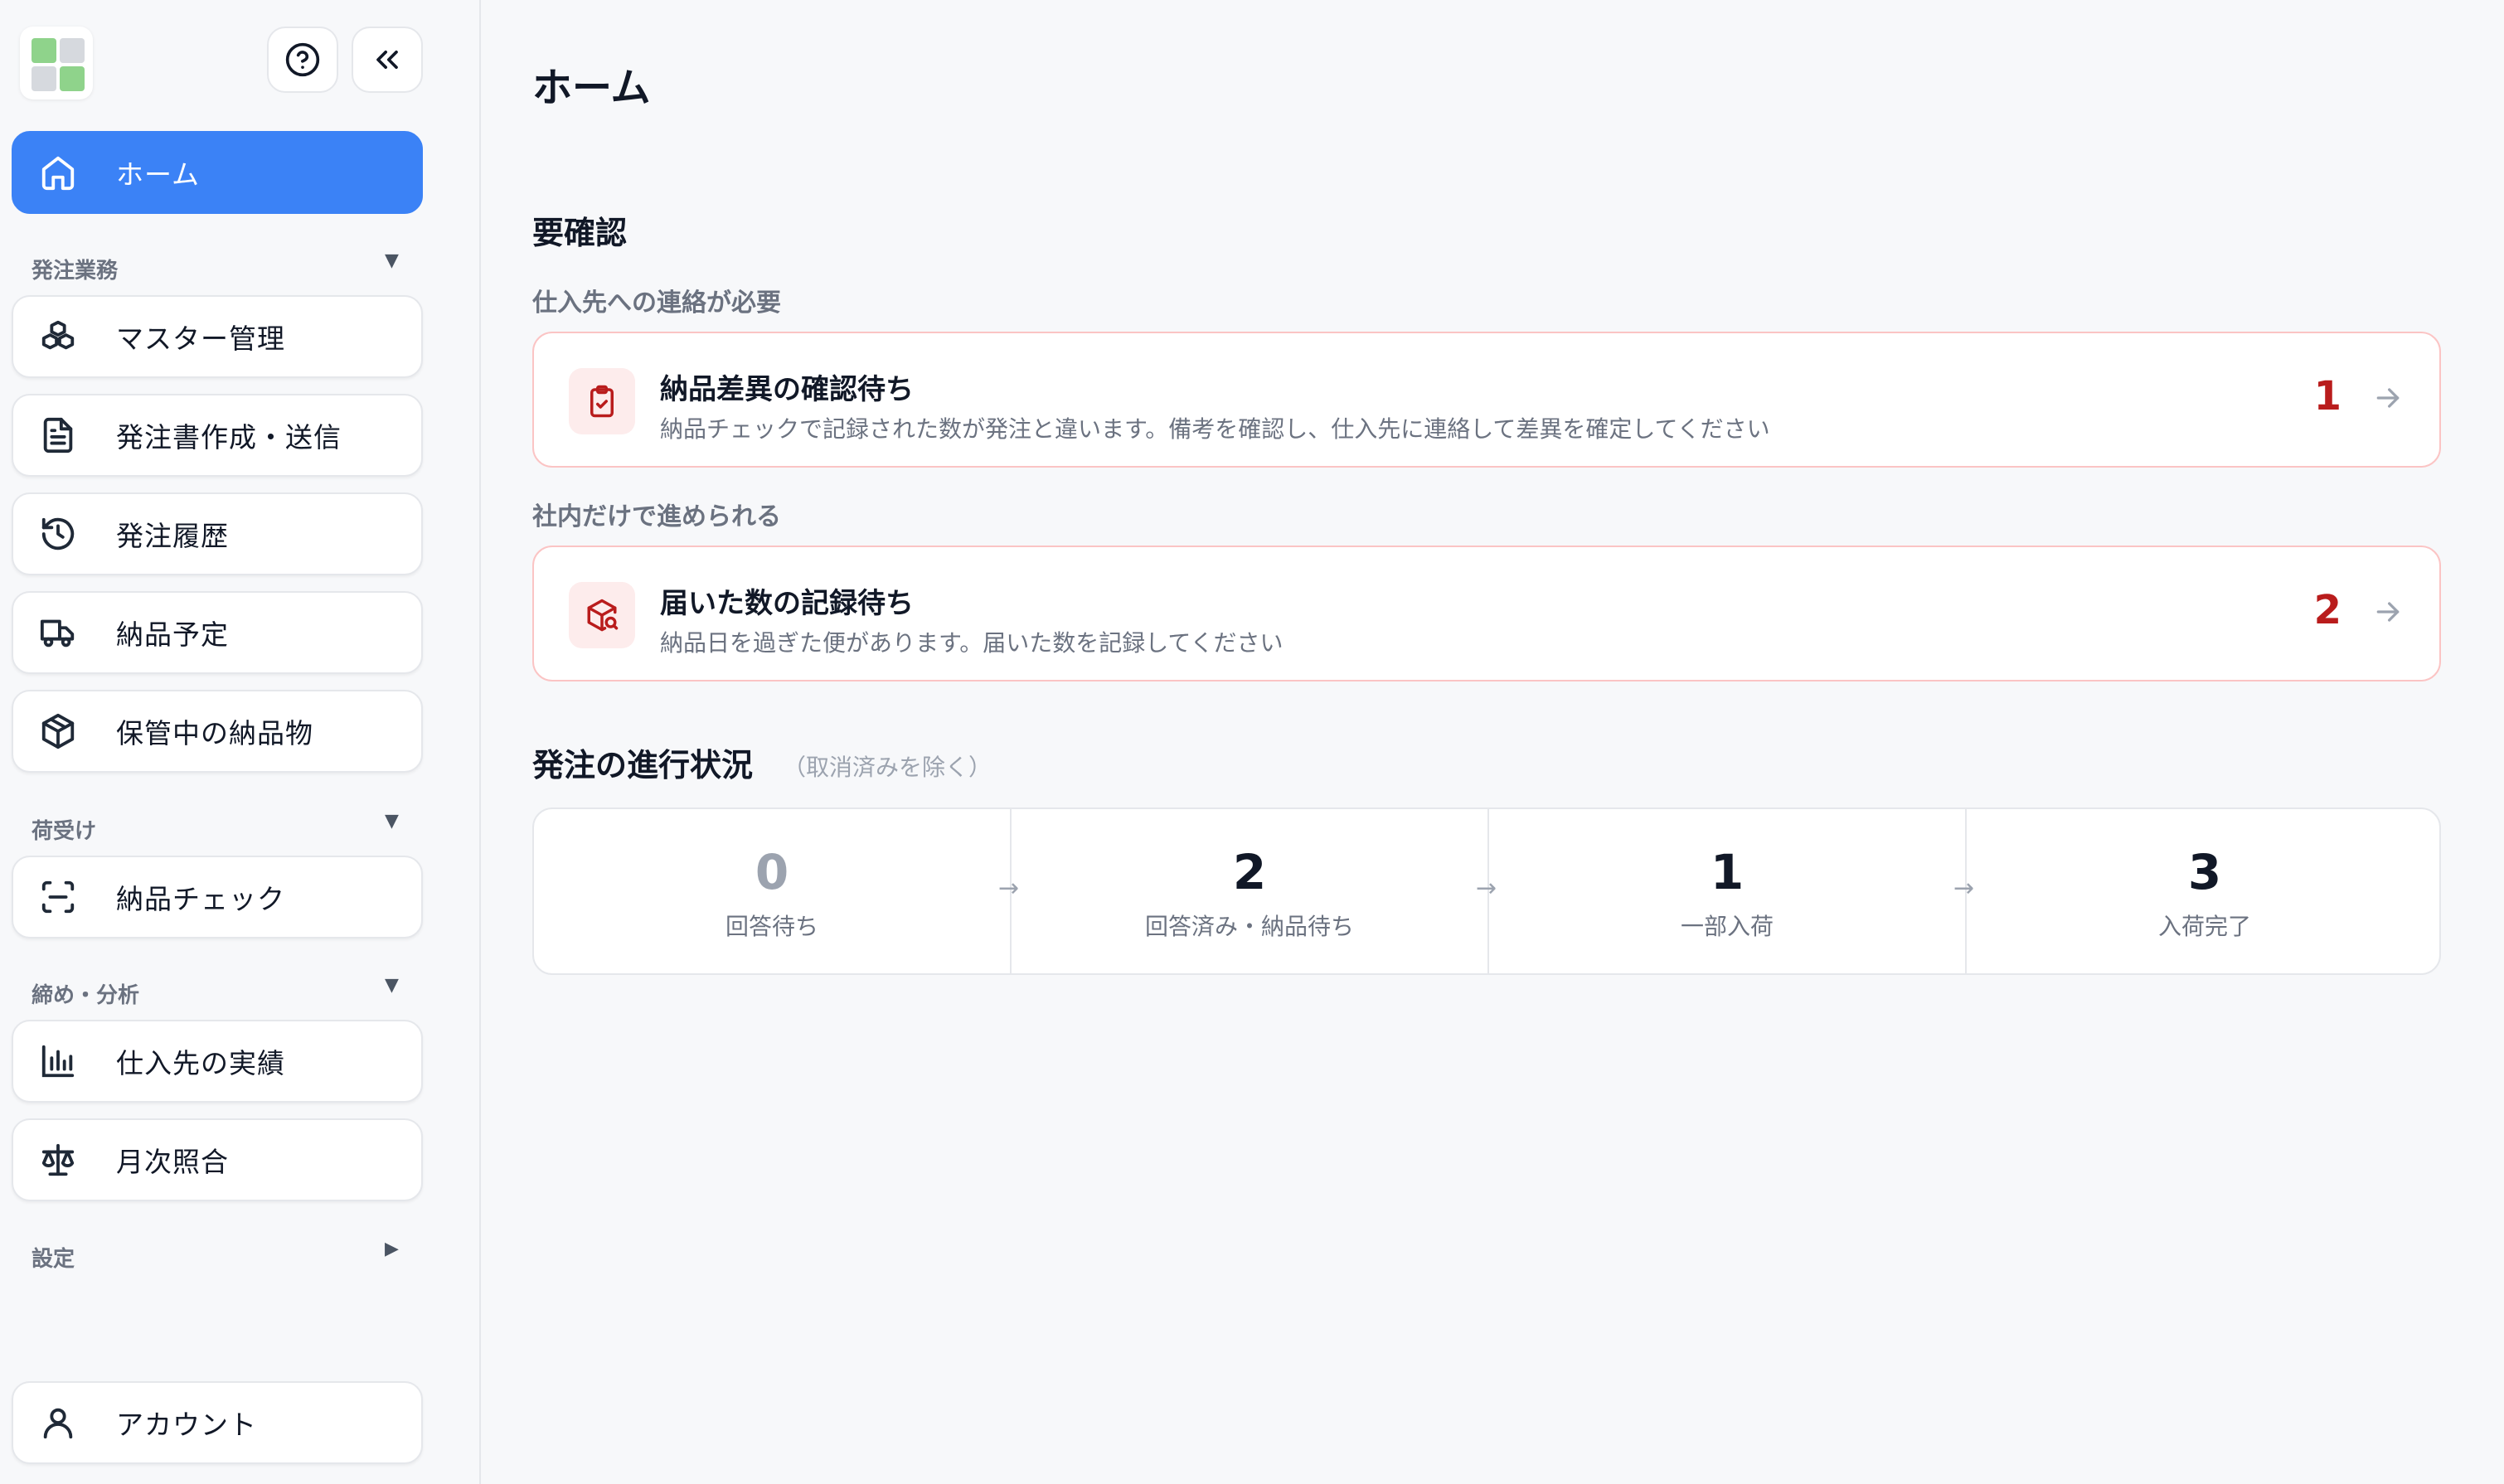 The height and width of the screenshot is (1484, 2504). I want to click on sidebar-item-label: 発注書作成・送信, so click(229, 437).